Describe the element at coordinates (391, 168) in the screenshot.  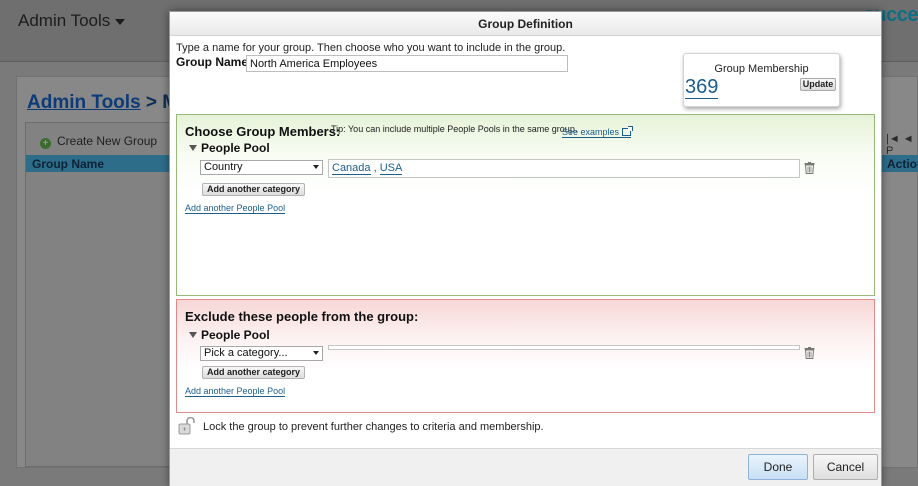
I see `value-token: USA` at that location.